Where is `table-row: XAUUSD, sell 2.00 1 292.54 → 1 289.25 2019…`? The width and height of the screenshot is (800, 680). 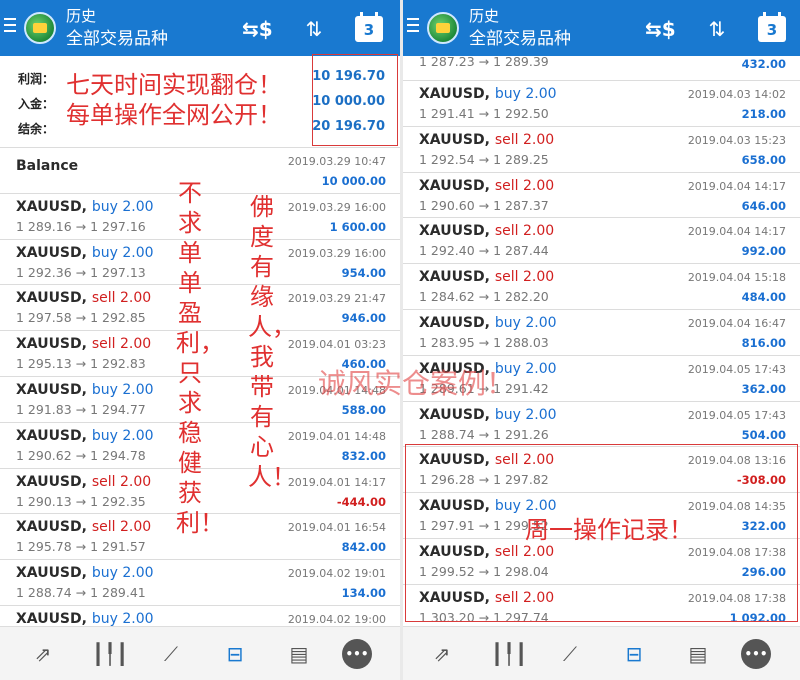
table-row: XAUUSD, sell 2.00 1 292.54 → 1 289.25 2019… is located at coordinates (601, 150).